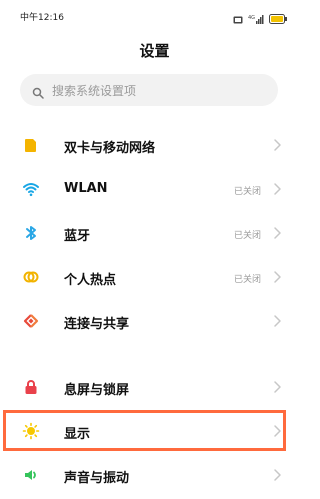 The image size is (320, 499). I want to click on settings-item-lock-screen: 息屏与锁屏, so click(154, 388).